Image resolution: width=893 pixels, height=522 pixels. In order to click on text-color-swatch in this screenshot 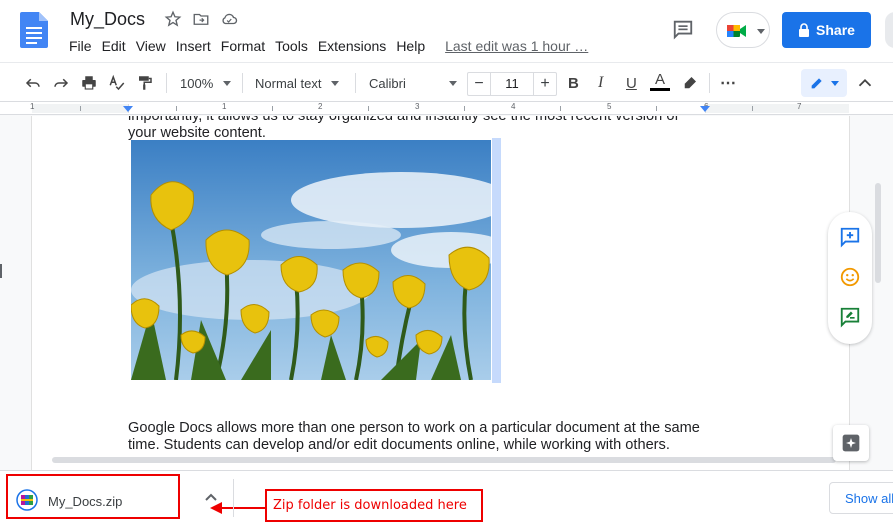, I will do `click(660, 89)`.